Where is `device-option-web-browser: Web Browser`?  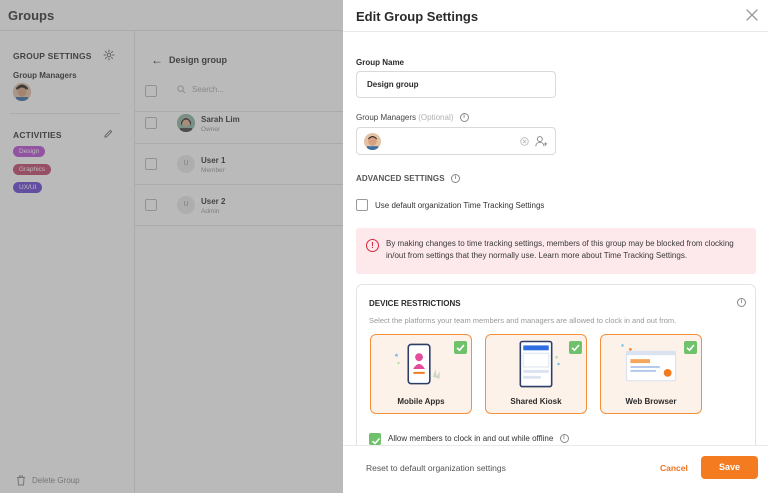
device-option-web-browser: Web Browser is located at coordinates (651, 374).